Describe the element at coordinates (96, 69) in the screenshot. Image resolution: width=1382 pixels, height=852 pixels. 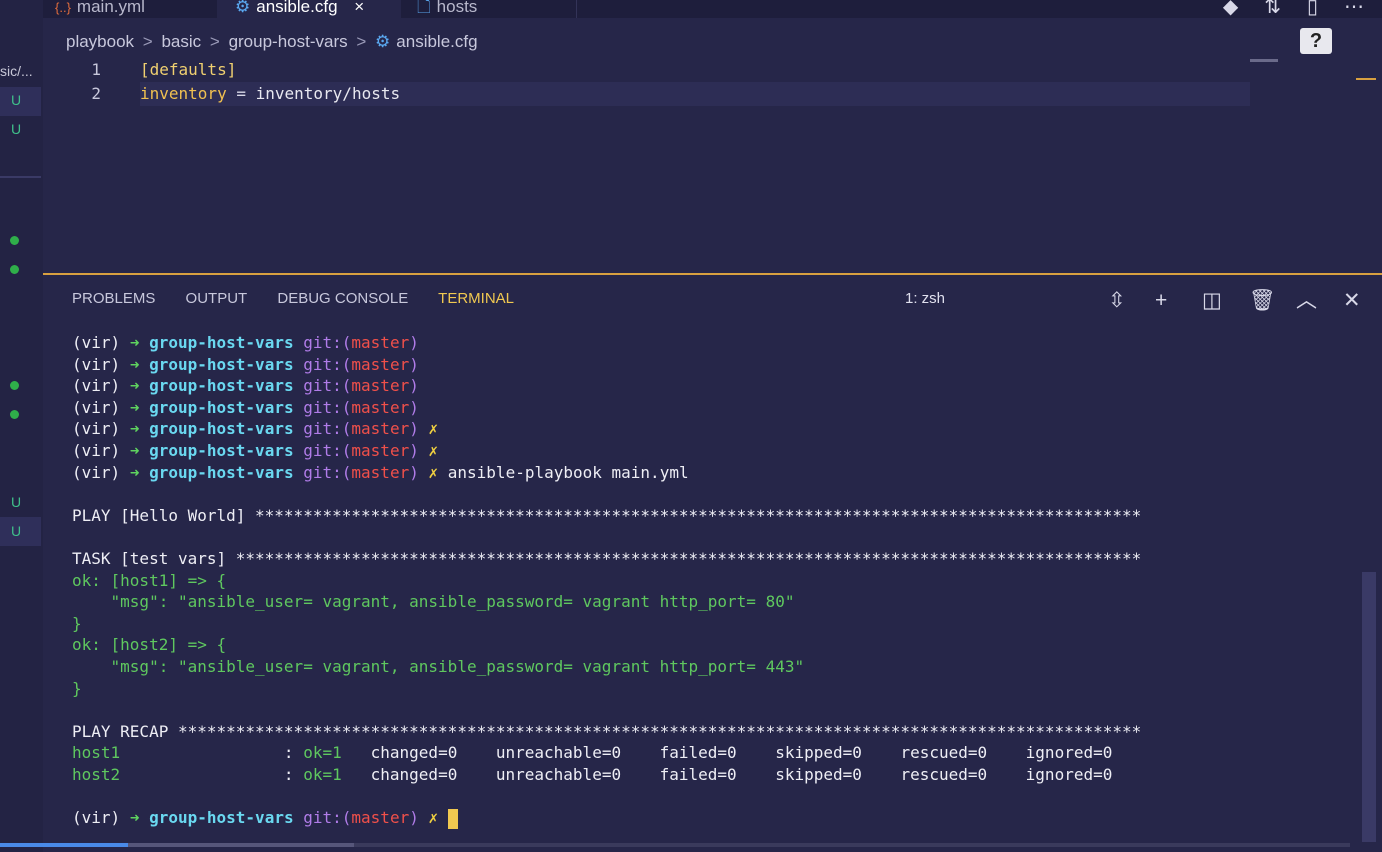
I see `line-number: 1` at that location.